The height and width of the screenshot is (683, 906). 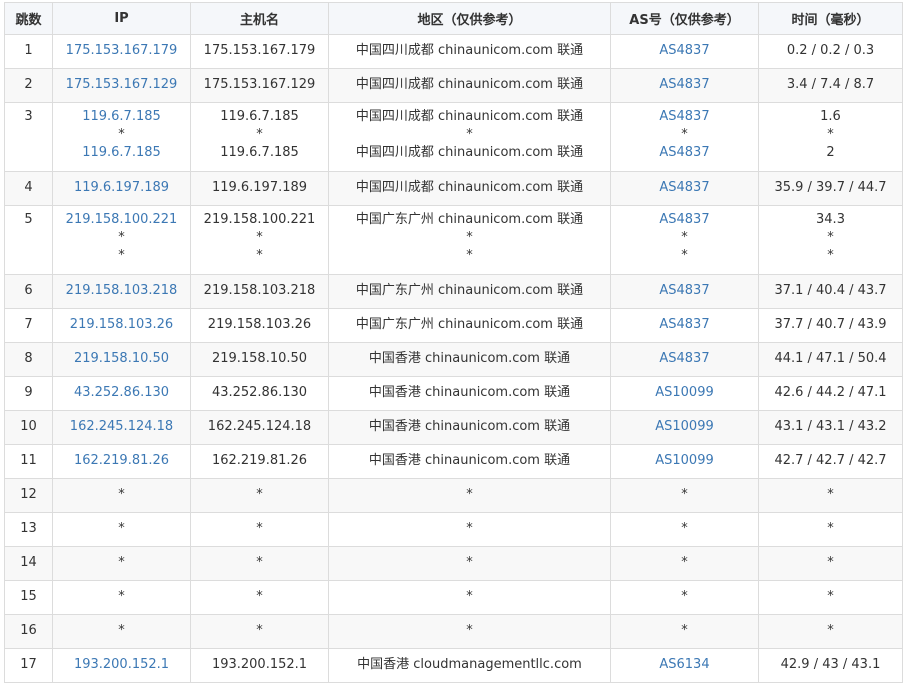 What do you see at coordinates (28, 597) in the screenshot?
I see `hop-cell: 15` at bounding box center [28, 597].